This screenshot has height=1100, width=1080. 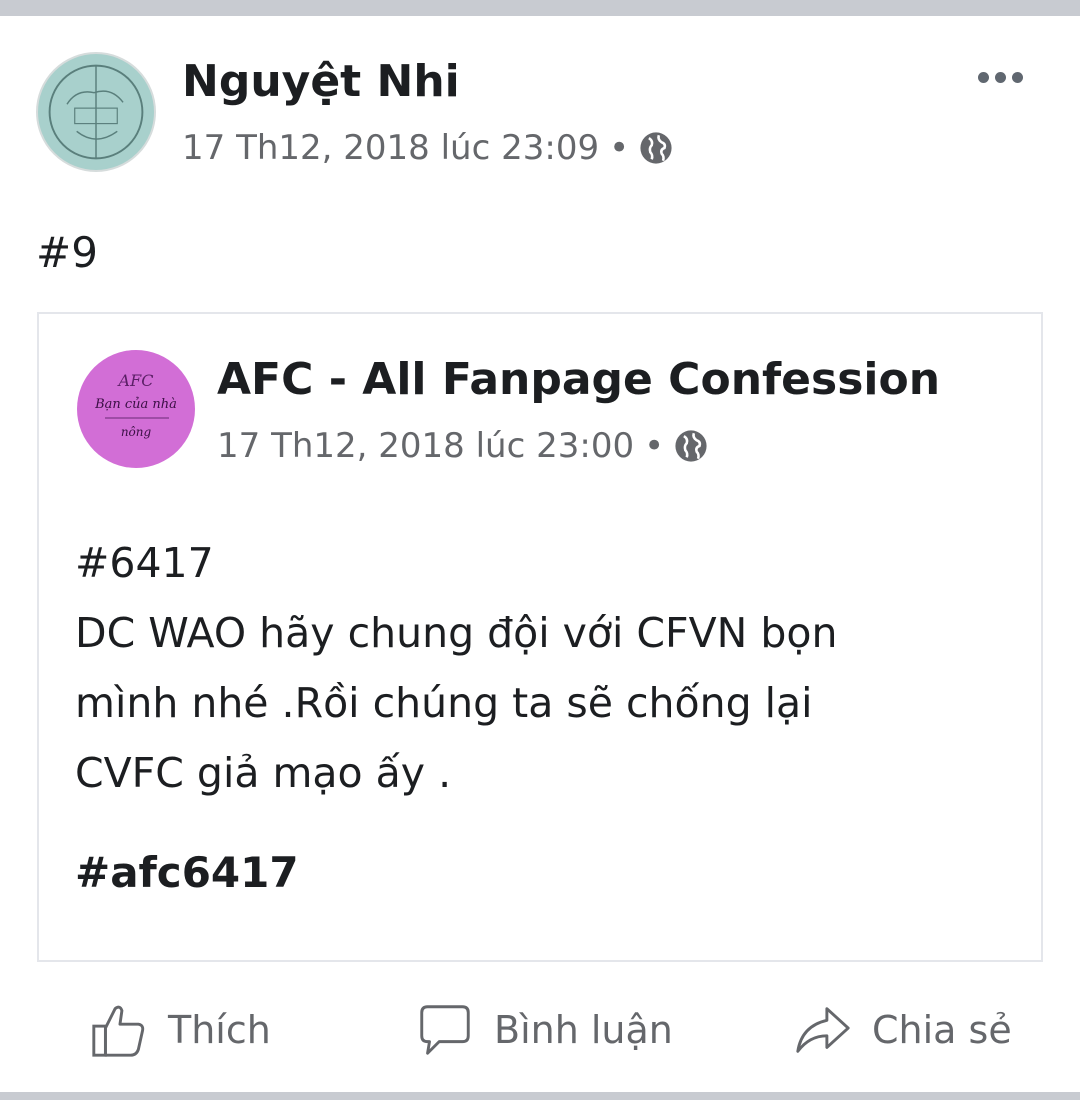 I want to click on page-avatar: AFC Bạn của nhà nông, so click(x=136, y=409).